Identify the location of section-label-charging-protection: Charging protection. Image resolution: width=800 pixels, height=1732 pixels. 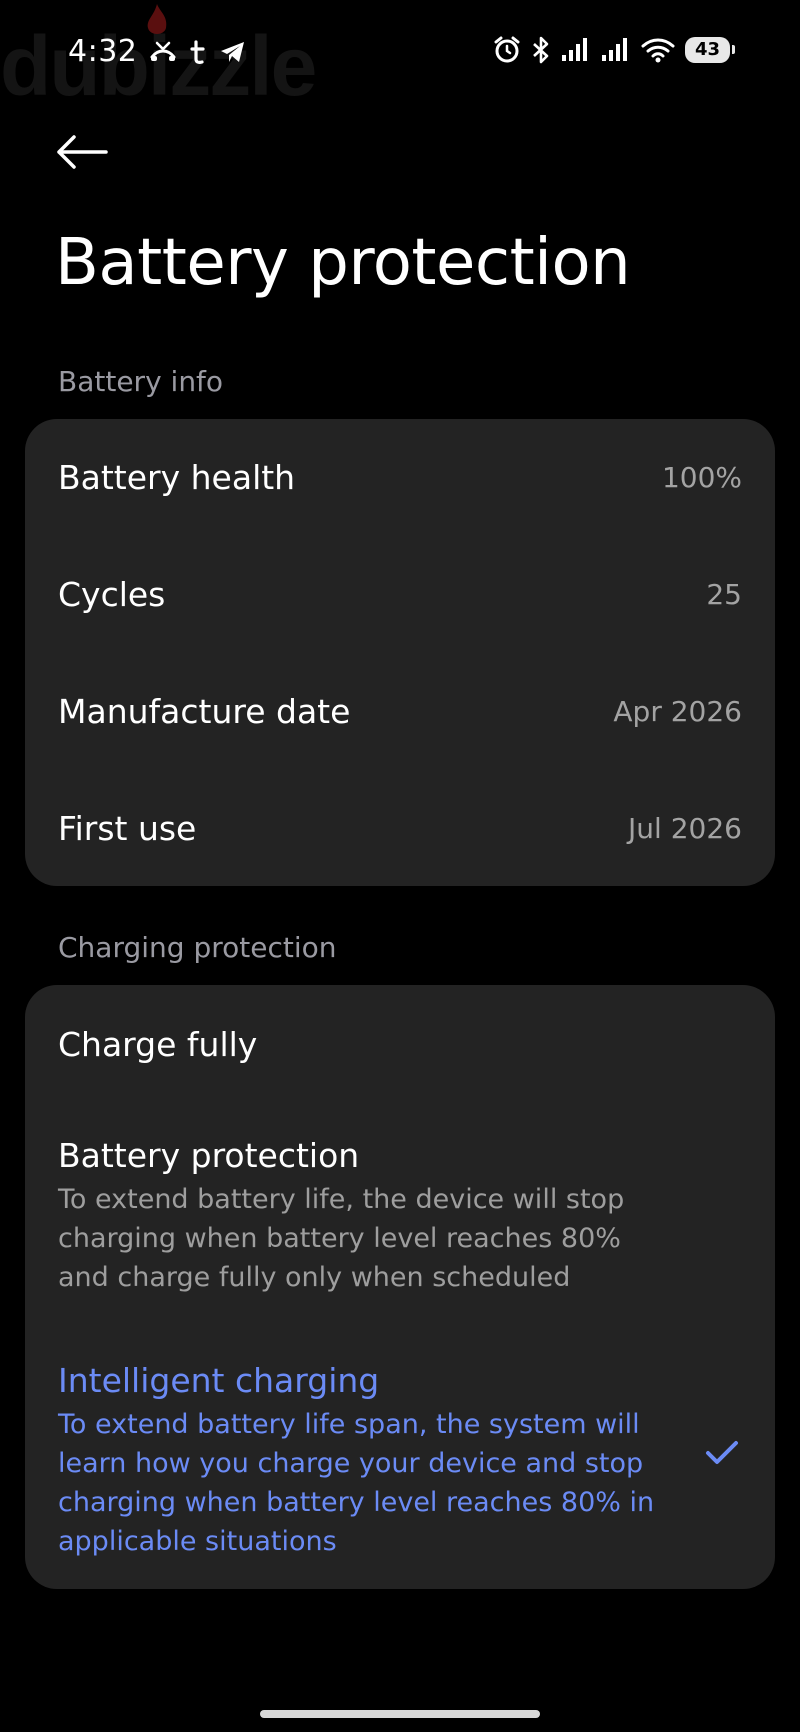
(197, 947).